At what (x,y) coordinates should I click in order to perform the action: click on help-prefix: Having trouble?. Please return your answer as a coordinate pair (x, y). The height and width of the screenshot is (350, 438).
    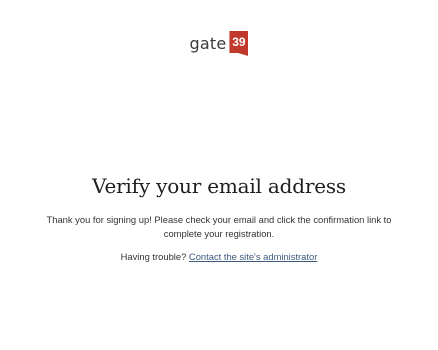
    Looking at the image, I should click on (153, 256).